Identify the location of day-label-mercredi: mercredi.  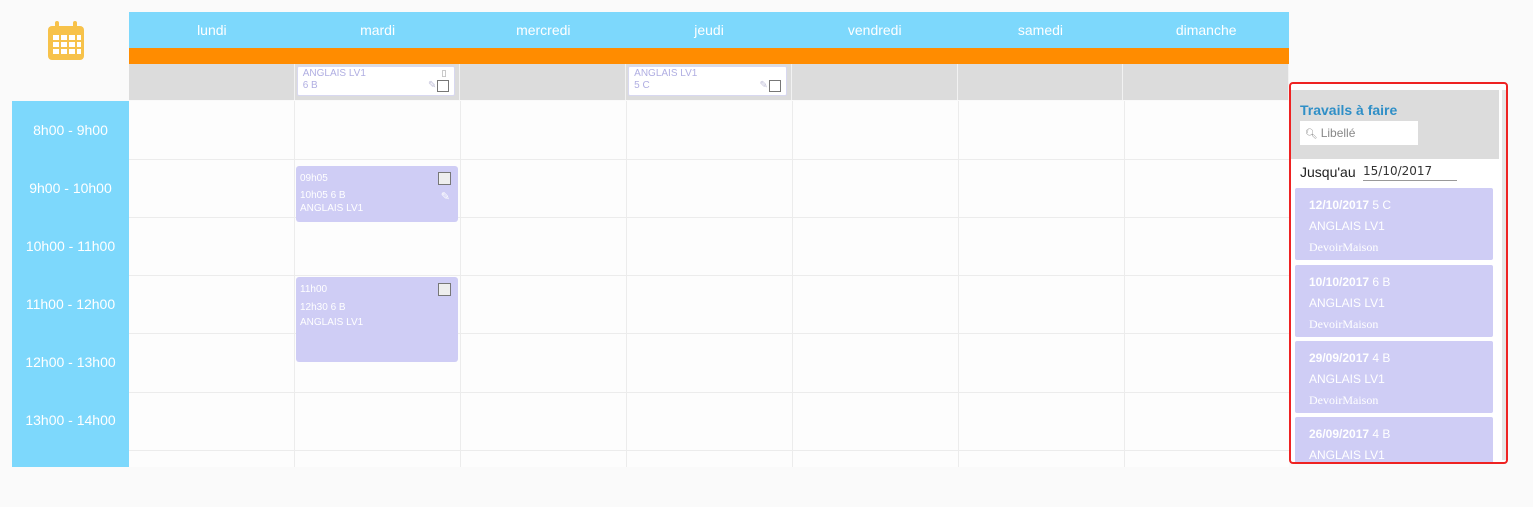
(543, 30).